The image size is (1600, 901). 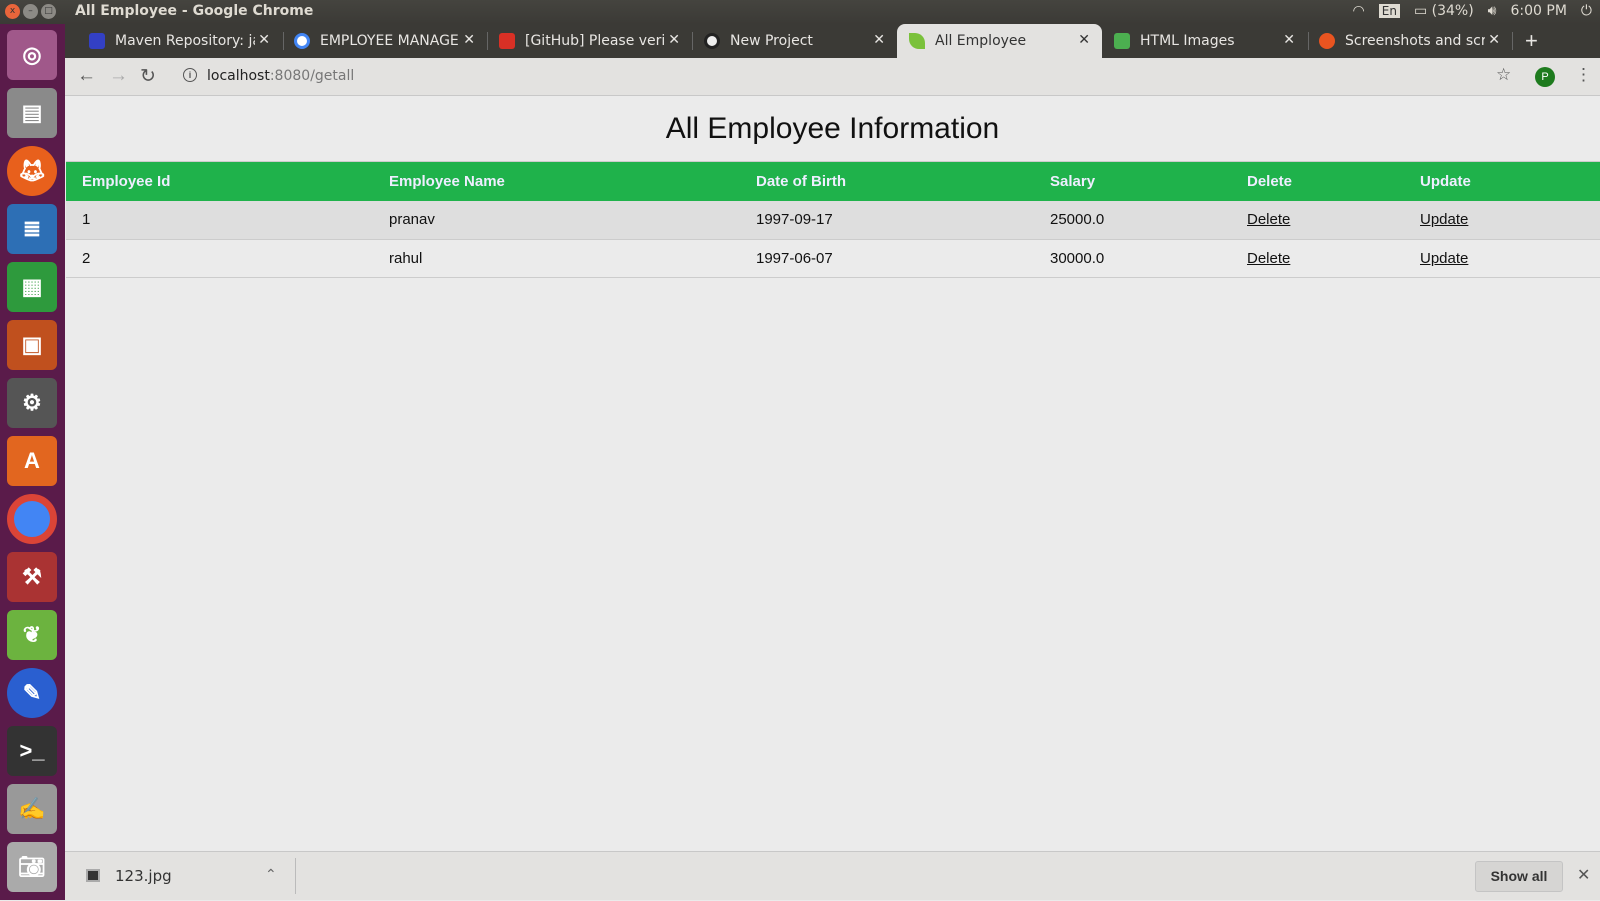 What do you see at coordinates (1359, 11) in the screenshot?
I see `wifi-icon: ◠` at bounding box center [1359, 11].